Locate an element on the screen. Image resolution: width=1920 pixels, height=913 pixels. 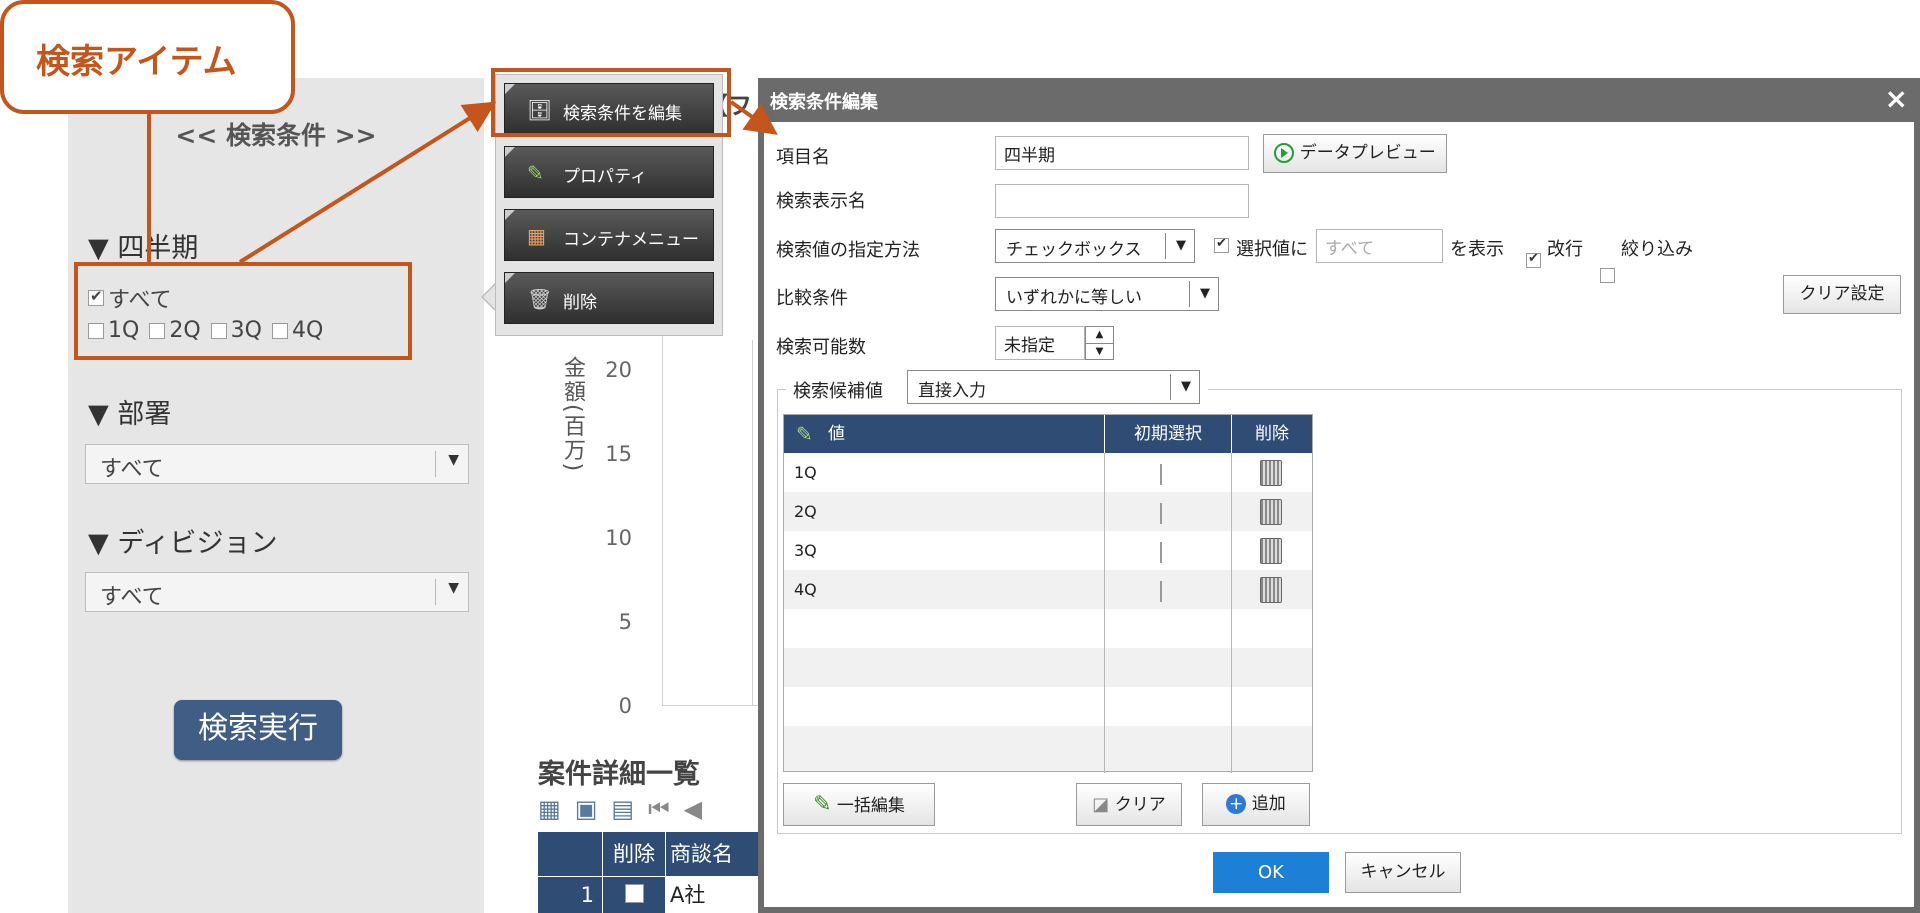
arrow-to-dialog is located at coordinates (753, 117).